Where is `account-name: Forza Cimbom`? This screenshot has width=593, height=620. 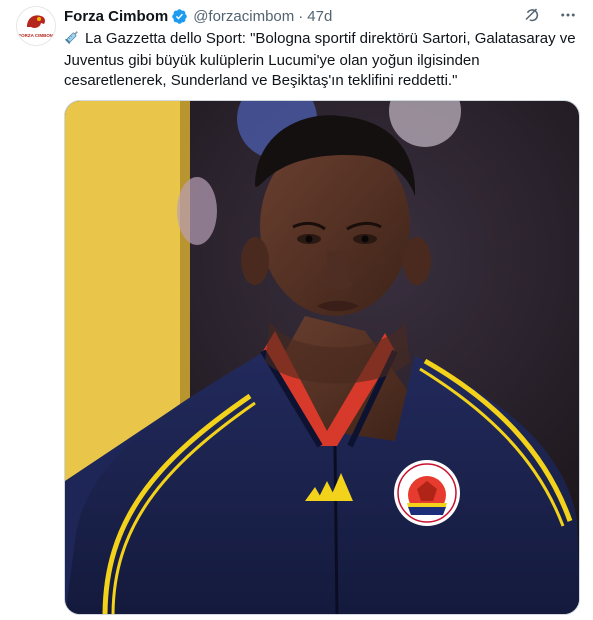
account-name: Forza Cimbom is located at coordinates (116, 16).